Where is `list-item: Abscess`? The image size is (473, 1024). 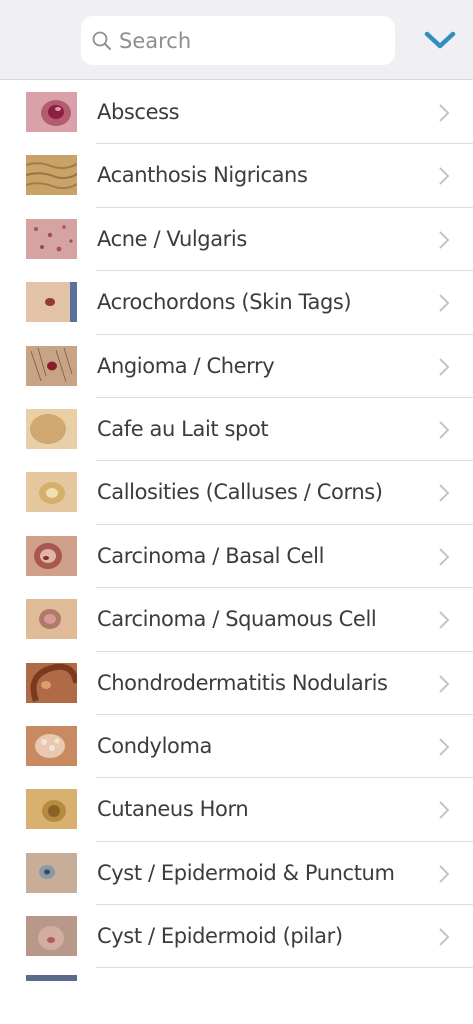 list-item: Abscess is located at coordinates (236, 113).